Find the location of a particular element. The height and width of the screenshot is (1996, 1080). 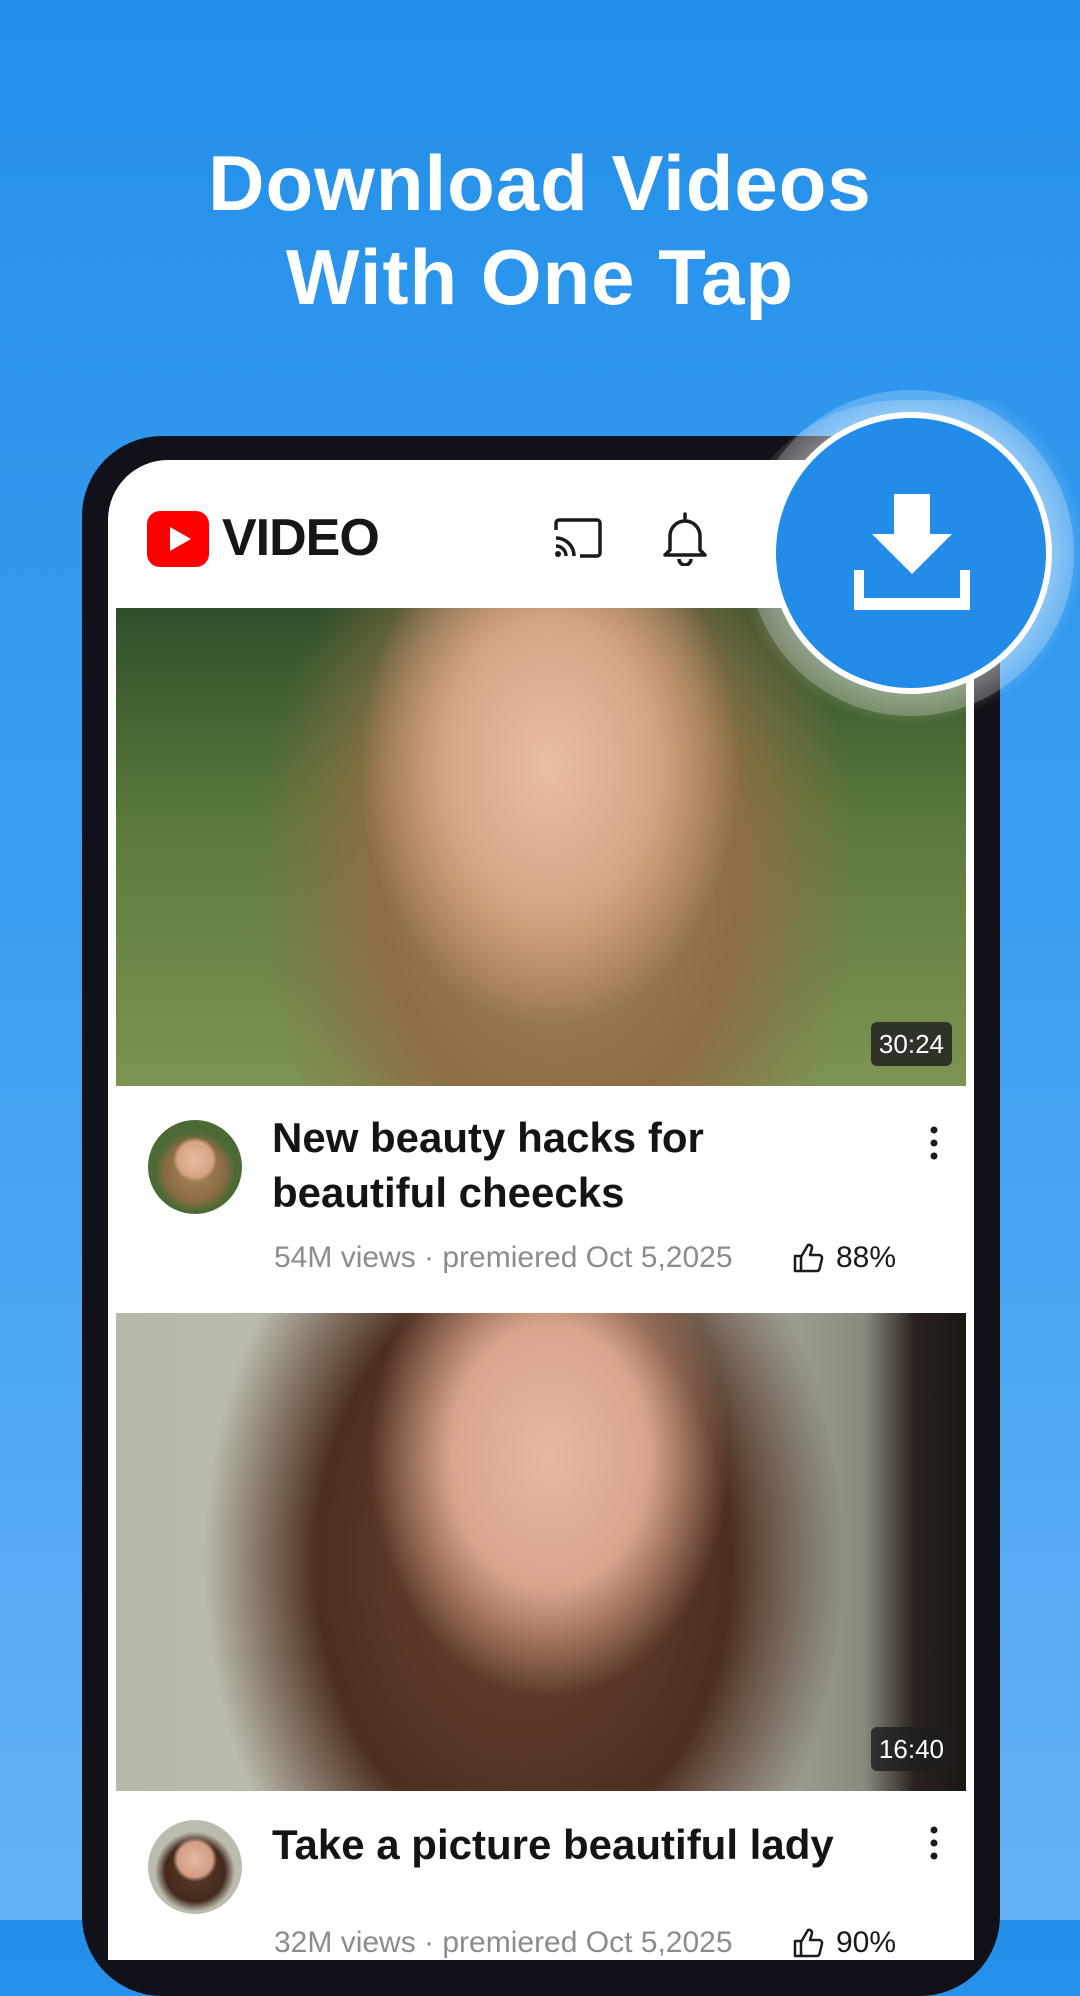

download-icon is located at coordinates (912, 552).